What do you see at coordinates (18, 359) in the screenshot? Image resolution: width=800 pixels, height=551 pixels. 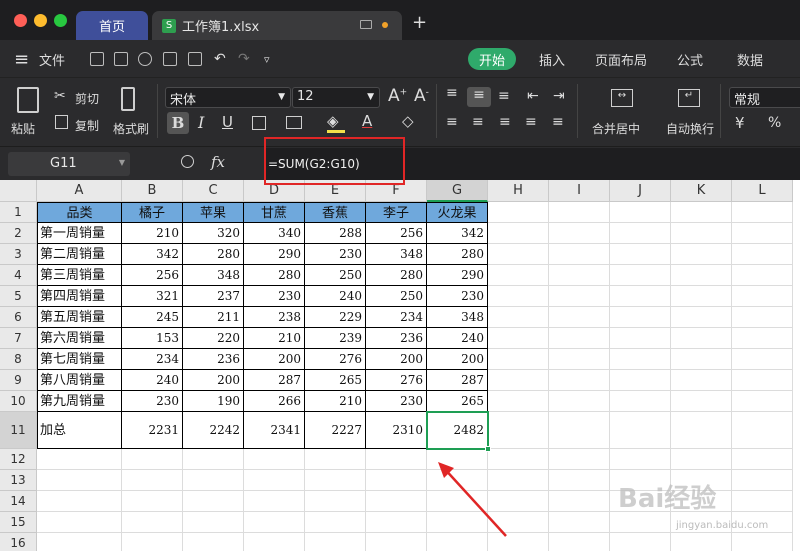 I see `row-header-8: 8` at bounding box center [18, 359].